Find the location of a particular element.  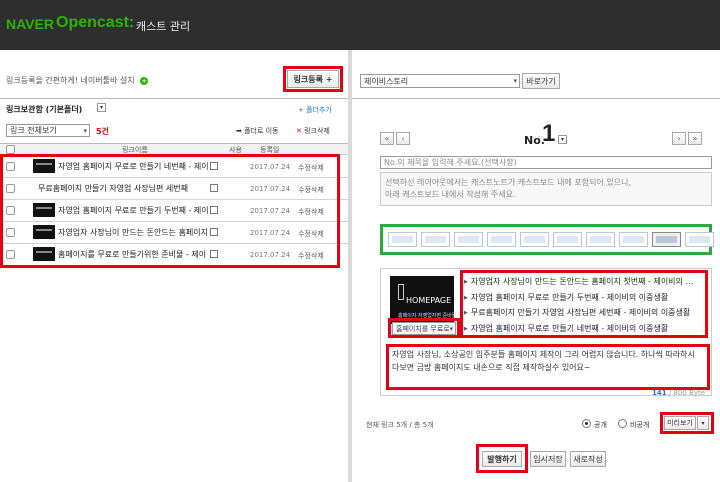

no-value: 1 is located at coordinates (549, 133).